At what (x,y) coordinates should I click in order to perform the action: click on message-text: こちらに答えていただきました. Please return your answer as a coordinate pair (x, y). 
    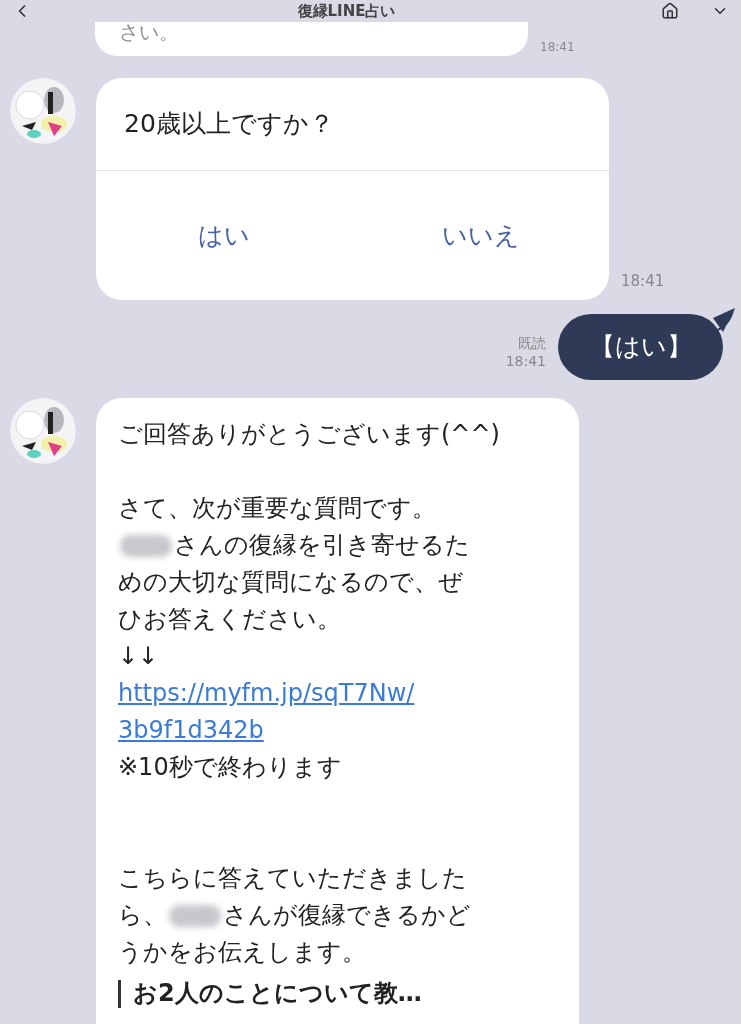
    Looking at the image, I should click on (292, 878).